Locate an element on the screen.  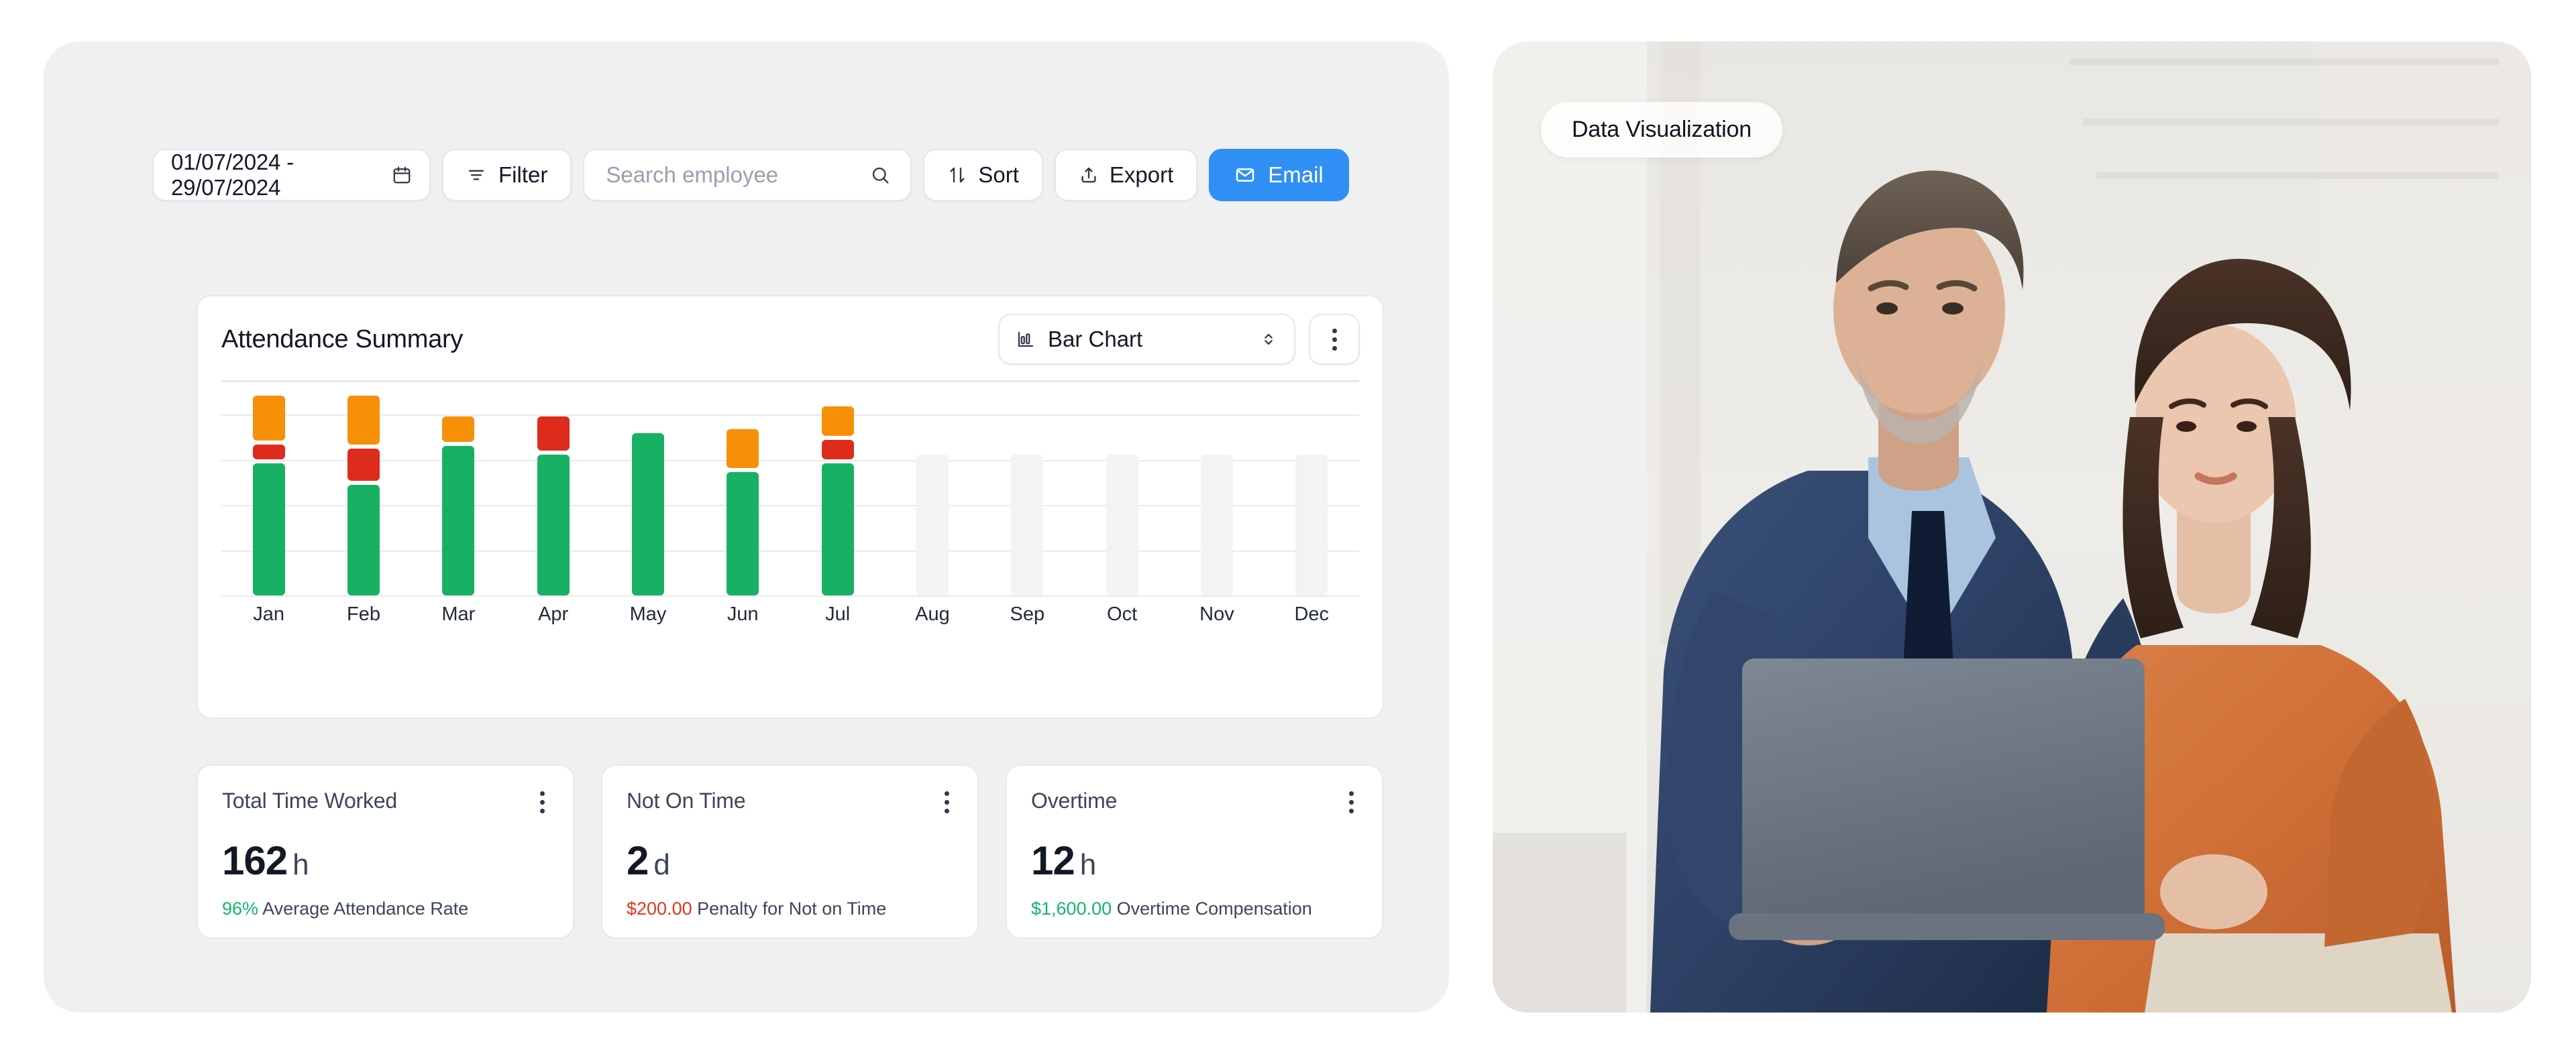
calendar-icon is located at coordinates (402, 175).